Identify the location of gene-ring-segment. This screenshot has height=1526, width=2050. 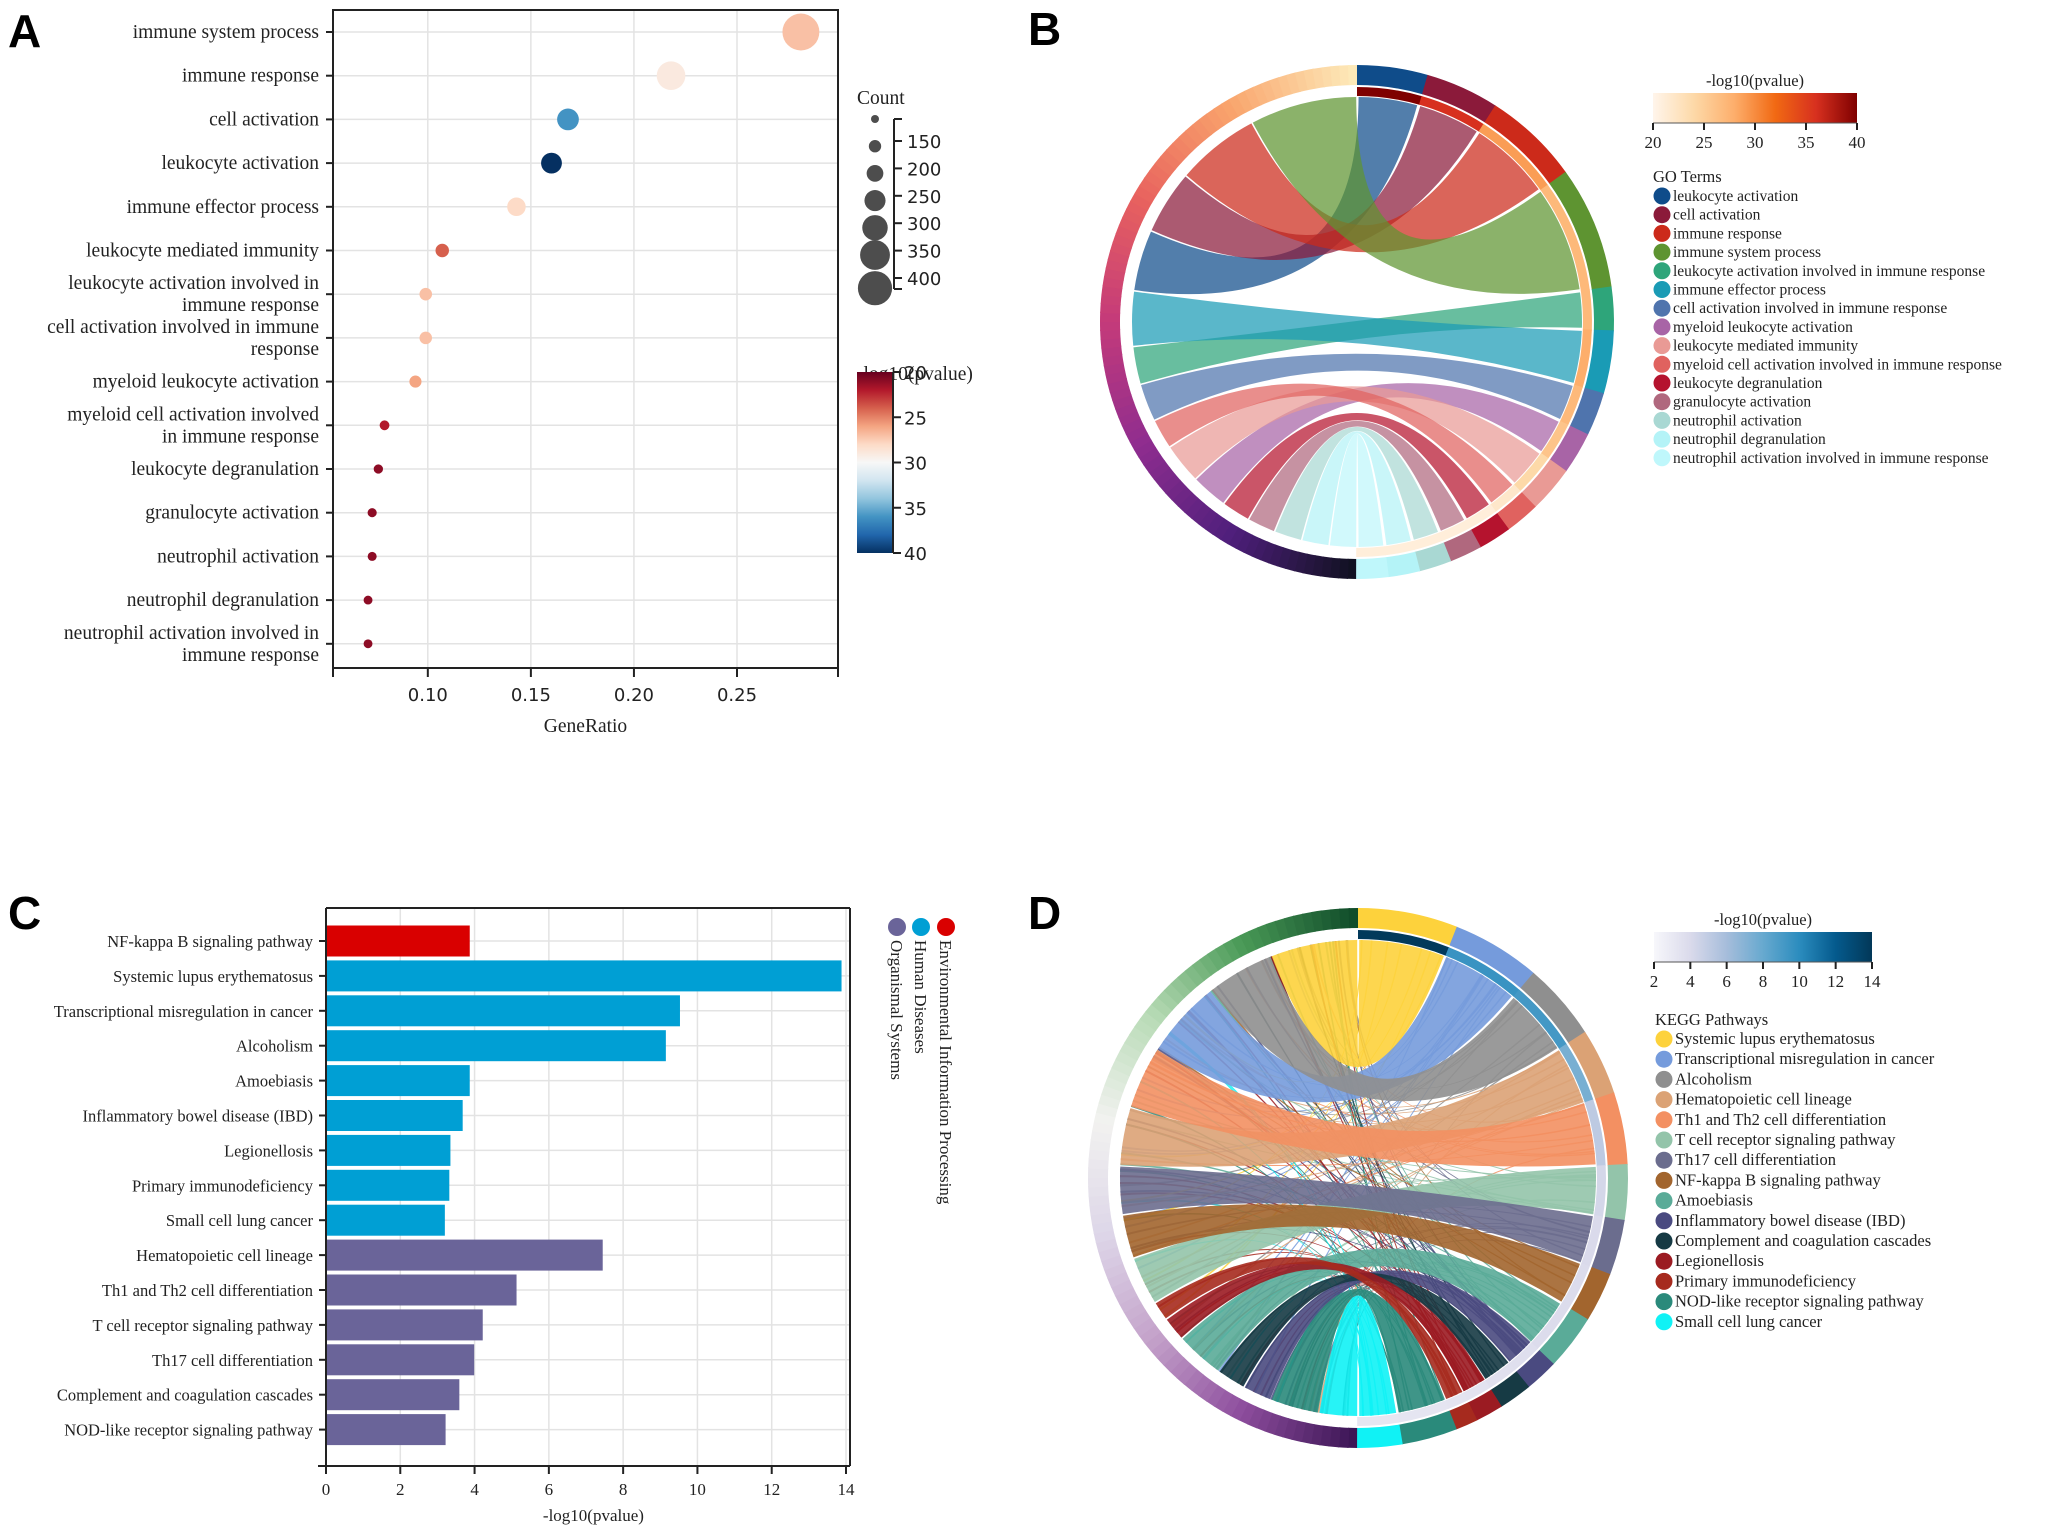
(1098, 1182).